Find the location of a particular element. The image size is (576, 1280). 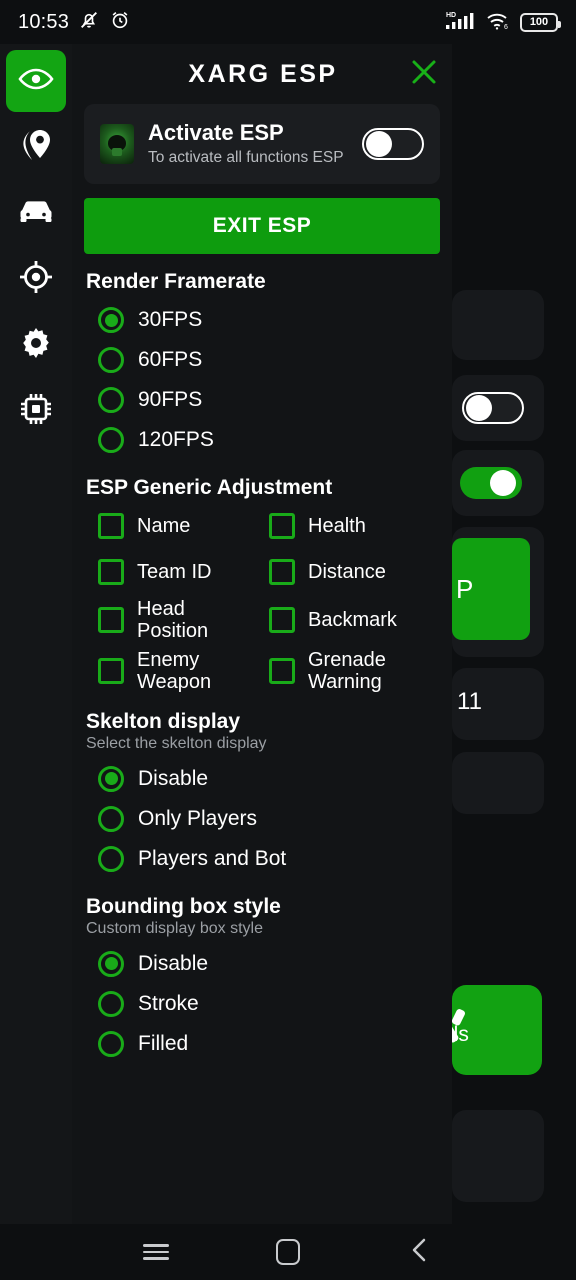

status-bar-right: HD 6 100 is located at coordinates (502, 22).